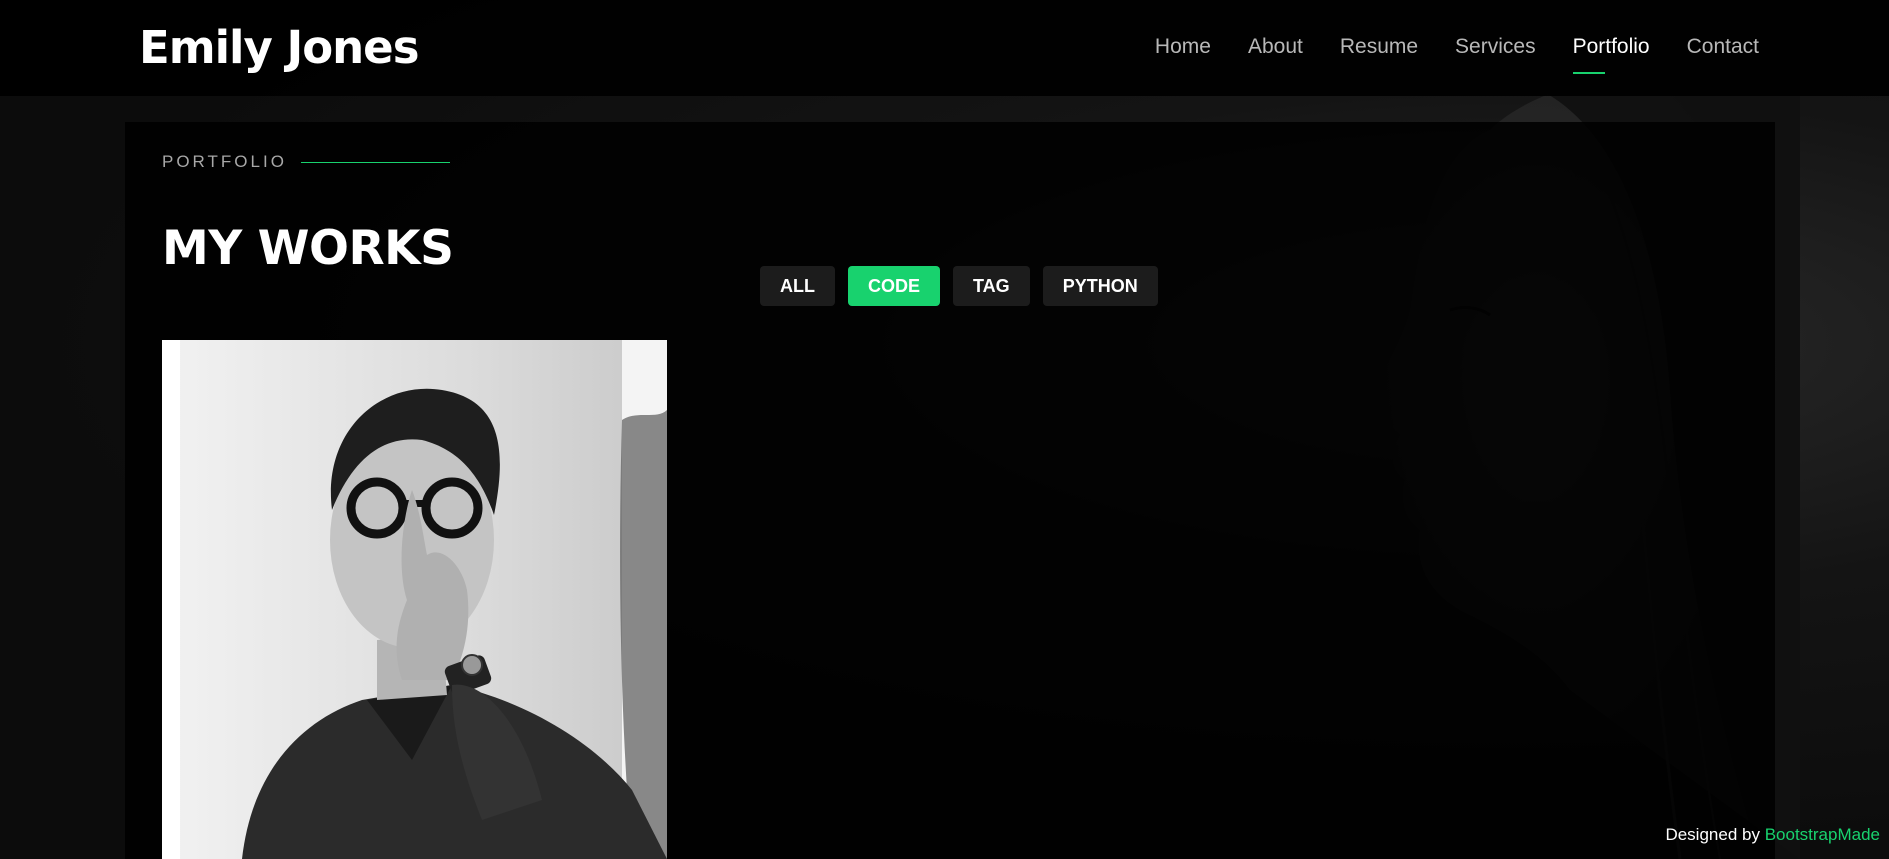  What do you see at coordinates (1379, 47) in the screenshot?
I see `nav-resume: Resume` at bounding box center [1379, 47].